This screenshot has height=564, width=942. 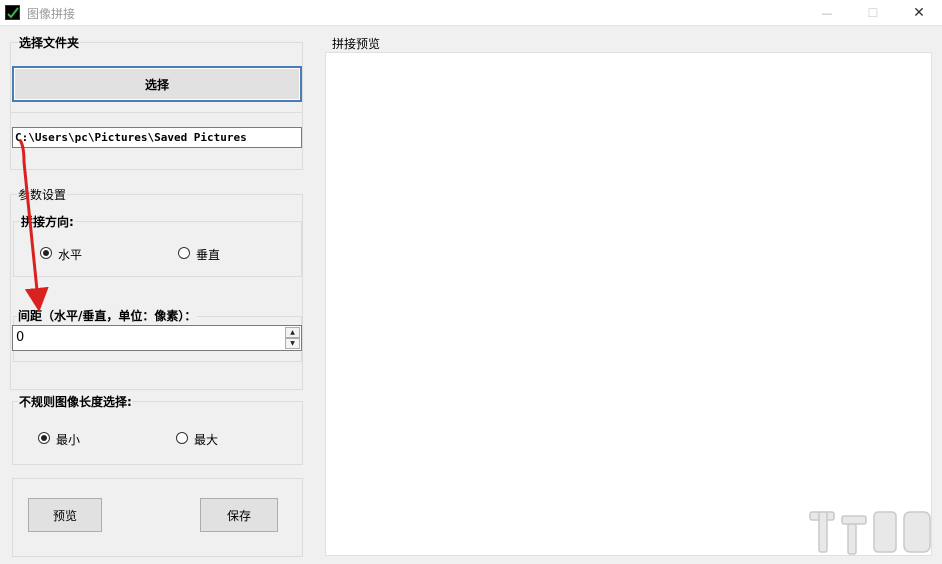 I want to click on folder-path-field: C:\Users\pc\Pictures\Saved Pictures, so click(x=157, y=137).